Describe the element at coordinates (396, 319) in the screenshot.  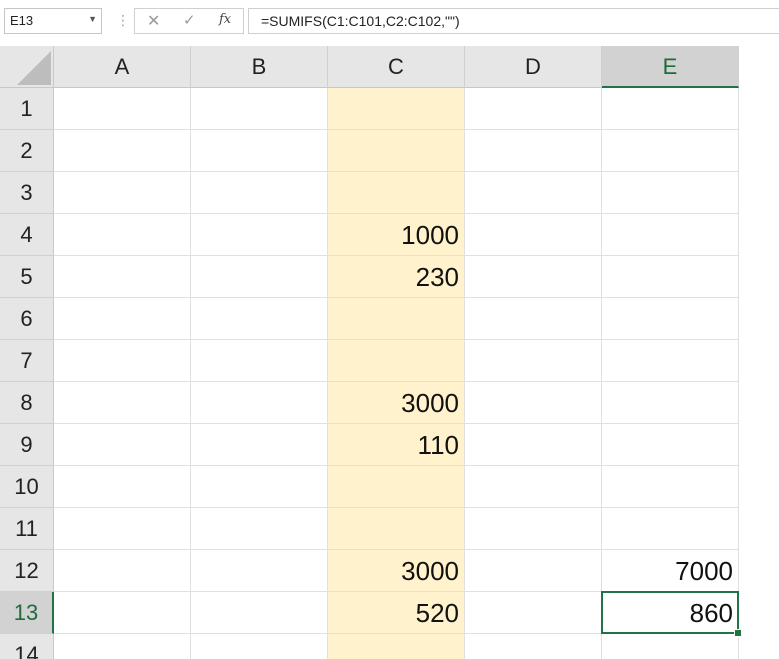
I see `cell-c6` at that location.